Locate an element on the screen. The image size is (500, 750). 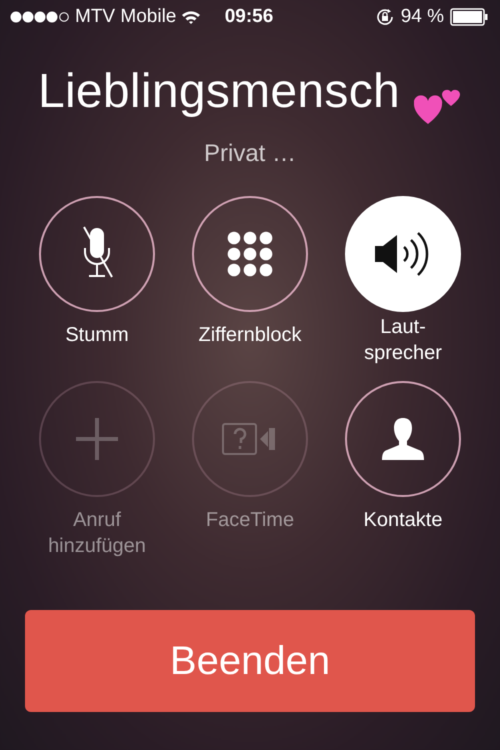
rotation-lock-icon is located at coordinates (384, 17).